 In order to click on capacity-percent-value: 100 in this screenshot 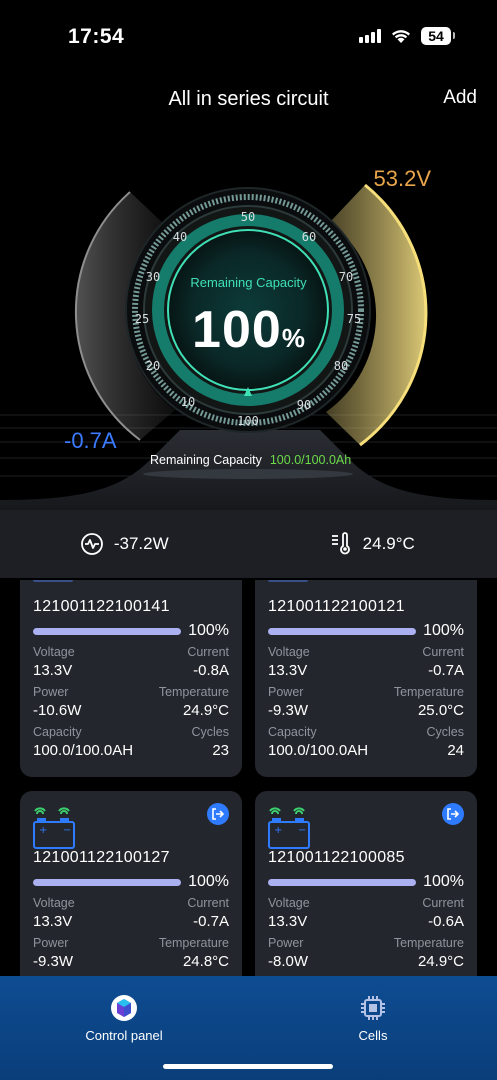, I will do `click(237, 330)`.